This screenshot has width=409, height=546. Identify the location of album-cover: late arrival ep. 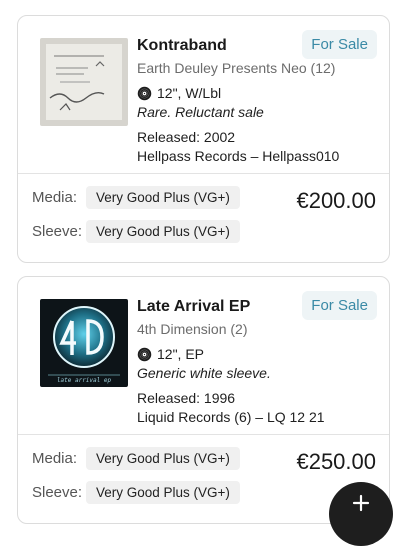
(84, 343).